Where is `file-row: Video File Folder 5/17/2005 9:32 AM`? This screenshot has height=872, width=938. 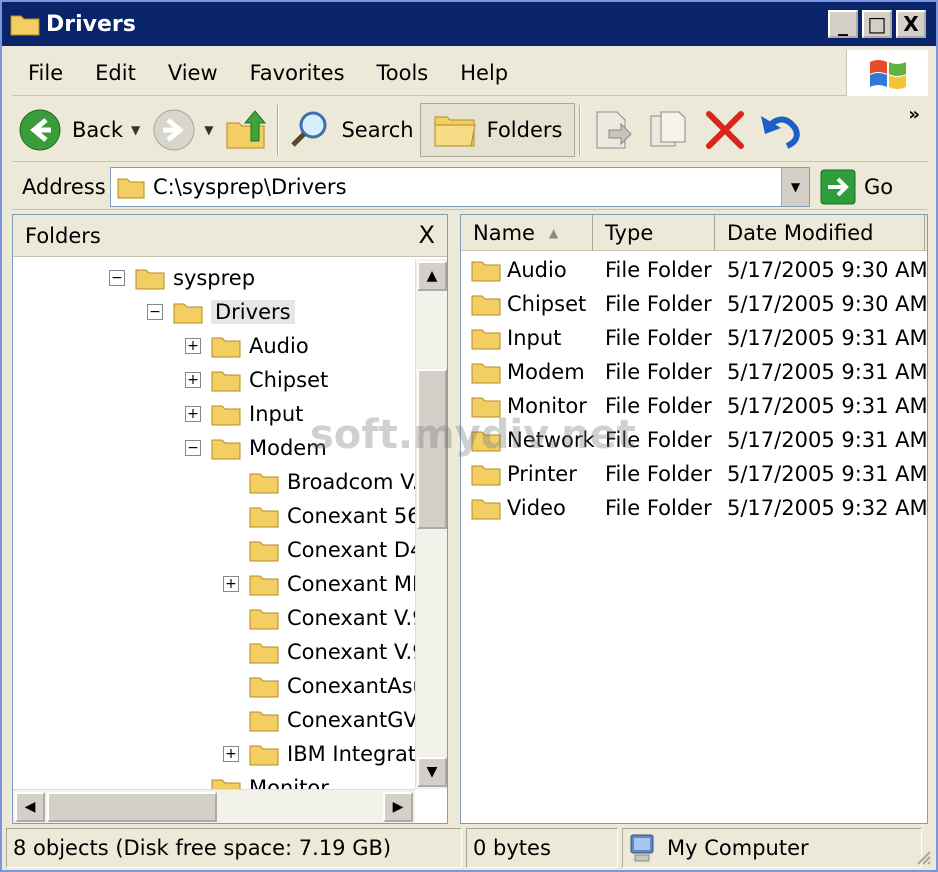
file-row: Video File Folder 5/17/2005 9:32 AM is located at coordinates (694, 508).